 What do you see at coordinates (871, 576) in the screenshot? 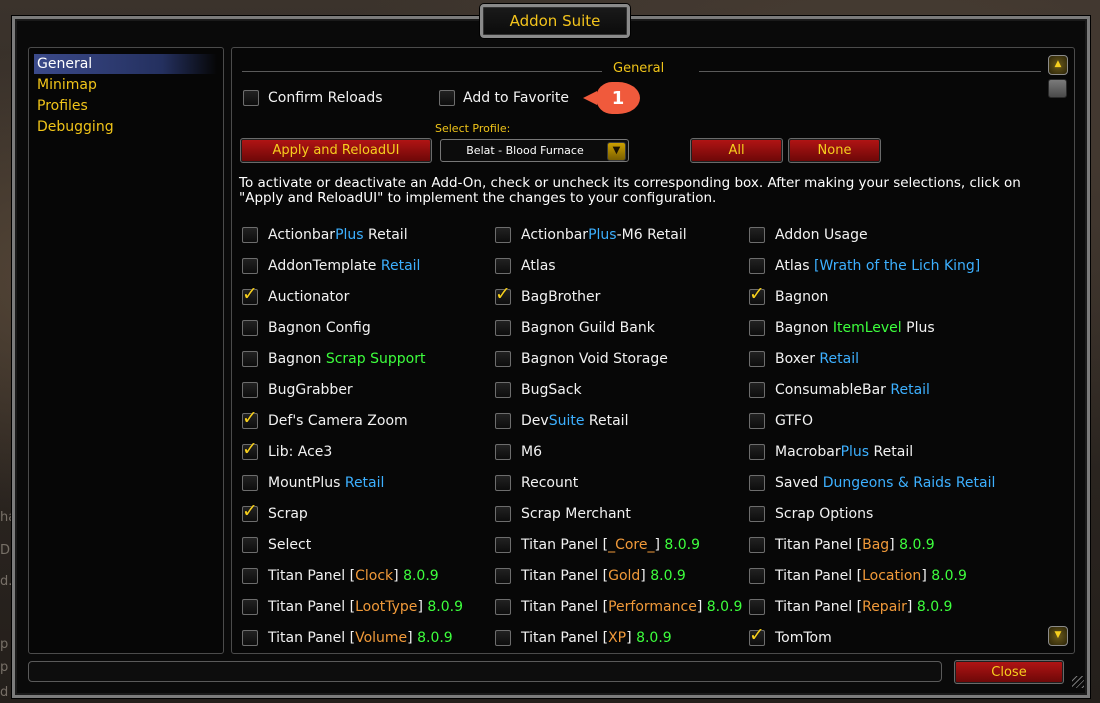
I see `addon-label: Titan Panel [Location] 8.0.9` at bounding box center [871, 576].